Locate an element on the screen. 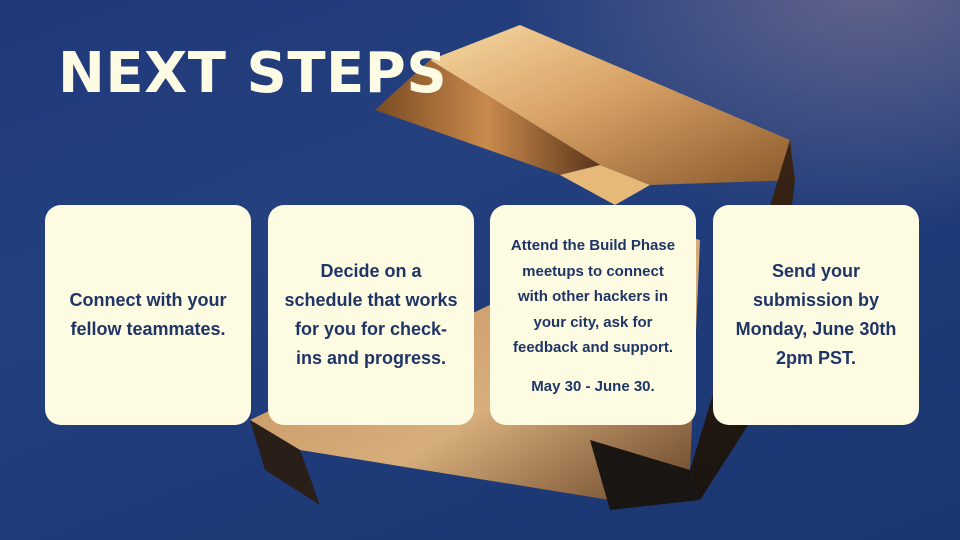 This screenshot has width=960, height=540. step-card-connect-teammates: Connect with your fellow teammates. is located at coordinates (148, 315).